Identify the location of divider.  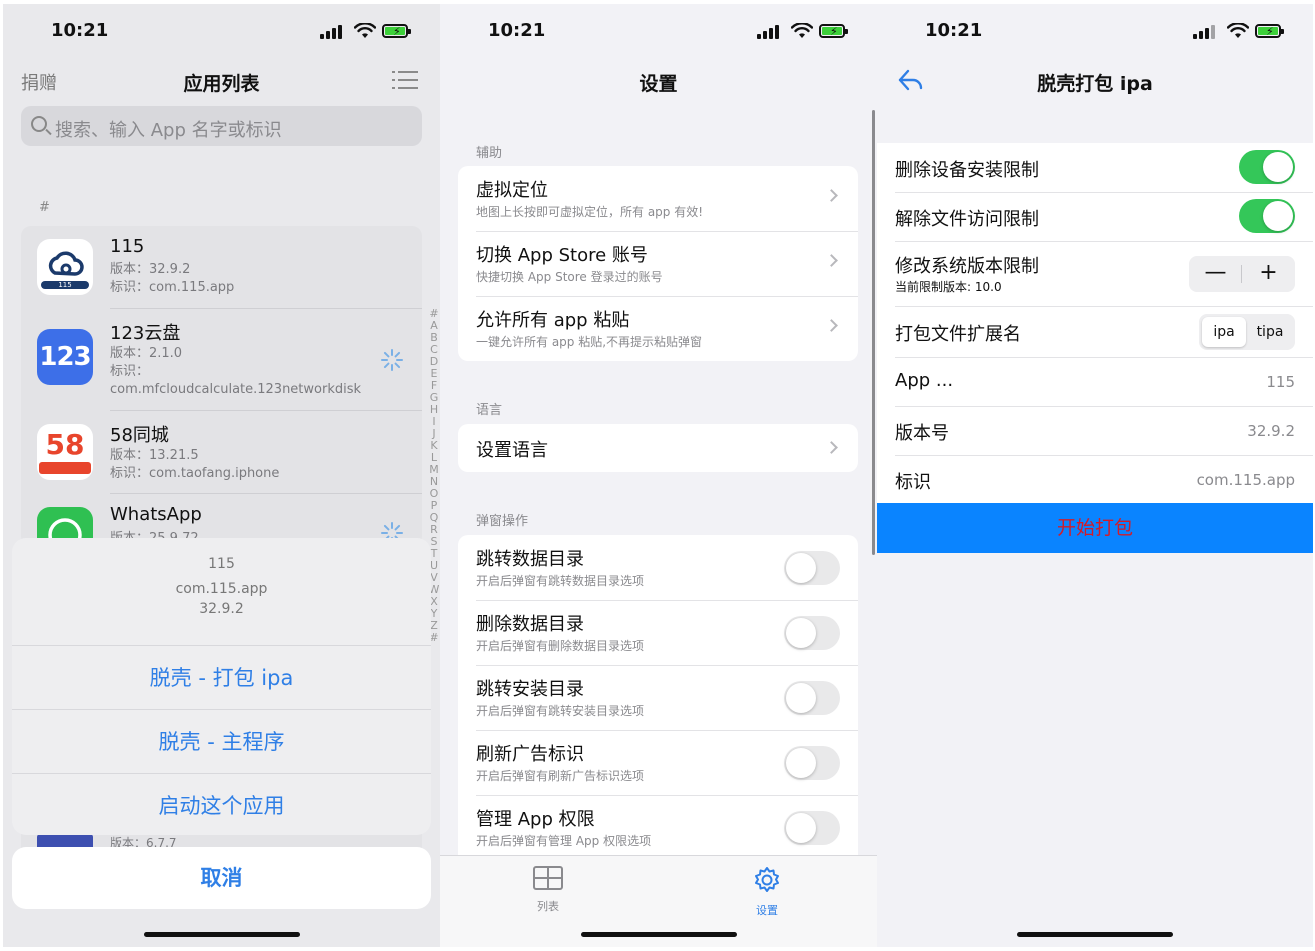
(878, 528).